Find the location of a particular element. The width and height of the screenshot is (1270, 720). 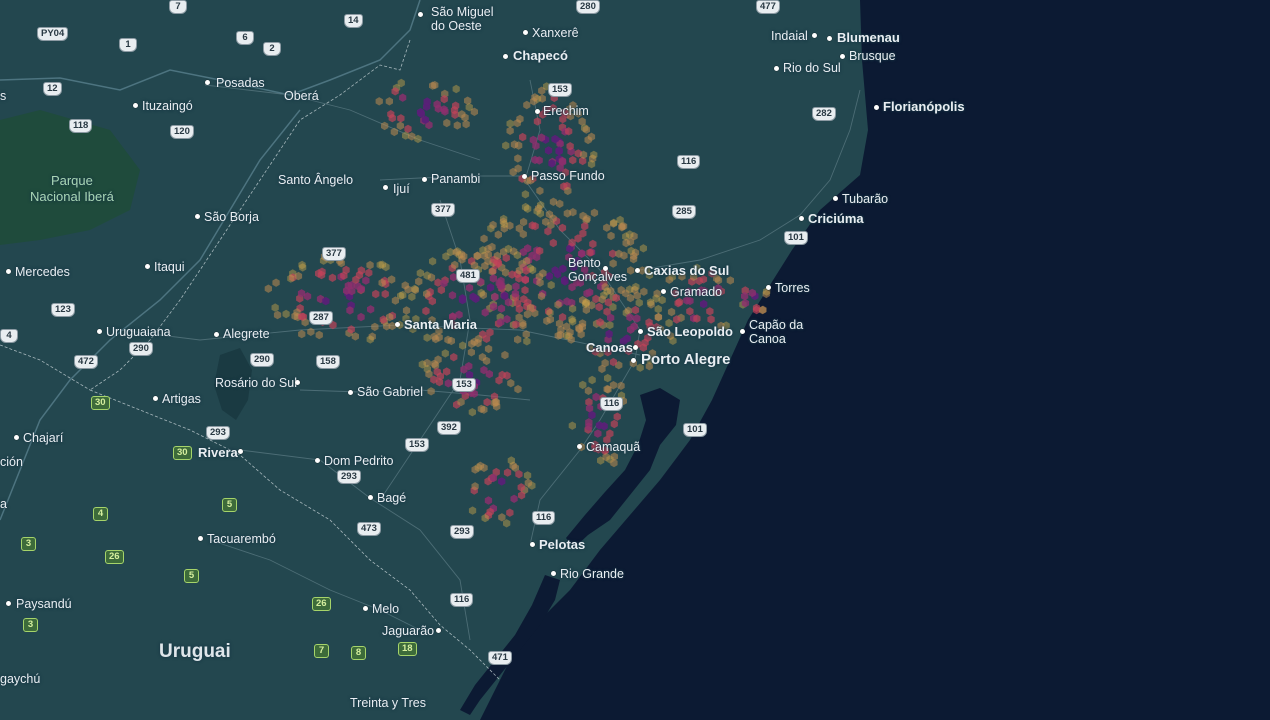

city-label: Mercedes is located at coordinates (42, 272).